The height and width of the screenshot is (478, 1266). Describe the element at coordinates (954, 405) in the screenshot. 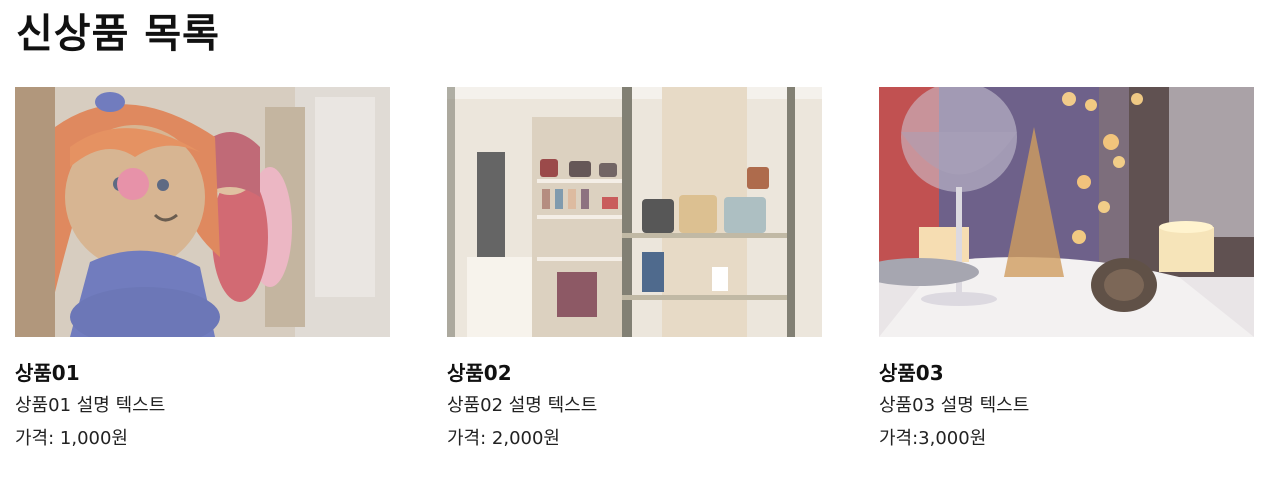

I see `product-description: 상품03 설명 텍스트` at that location.